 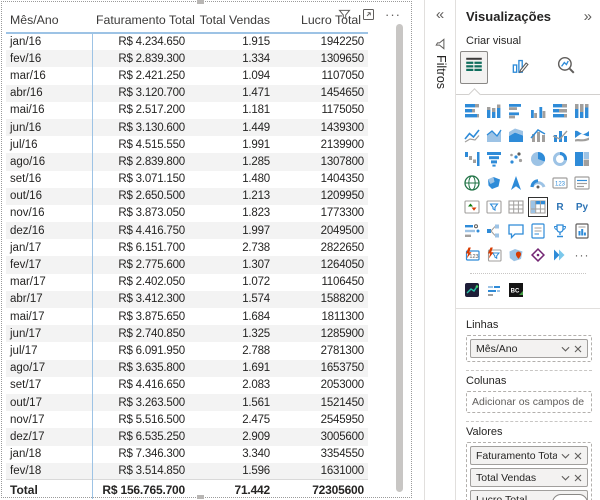 What do you see at coordinates (187, 93) in the screenshot?
I see `table-row: abr/16 R$ 3.120.700 1.471 1454650` at bounding box center [187, 93].